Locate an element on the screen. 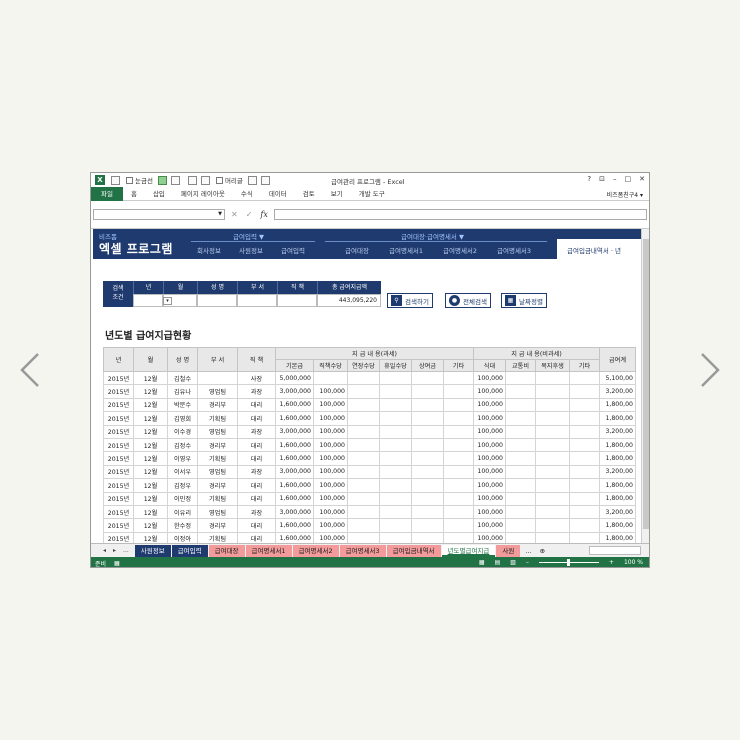 This screenshot has height=740, width=740. table-cell: 이서우 is located at coordinates (182, 472).